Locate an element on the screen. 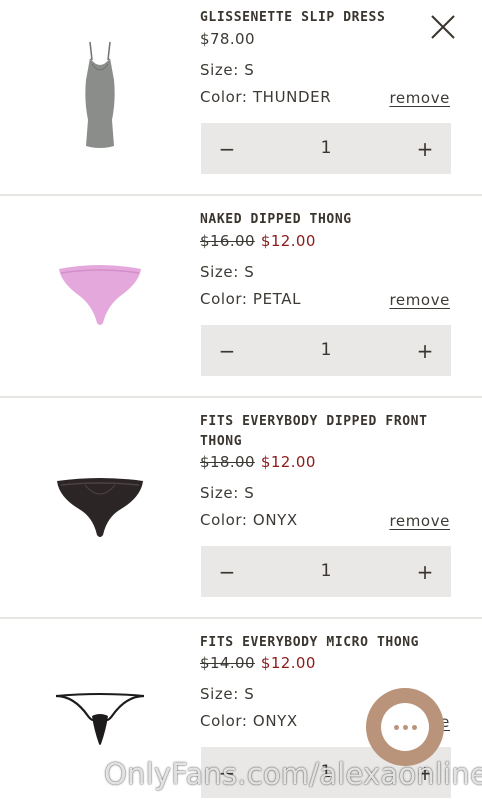  product-price: $78.00 is located at coordinates (227, 39).